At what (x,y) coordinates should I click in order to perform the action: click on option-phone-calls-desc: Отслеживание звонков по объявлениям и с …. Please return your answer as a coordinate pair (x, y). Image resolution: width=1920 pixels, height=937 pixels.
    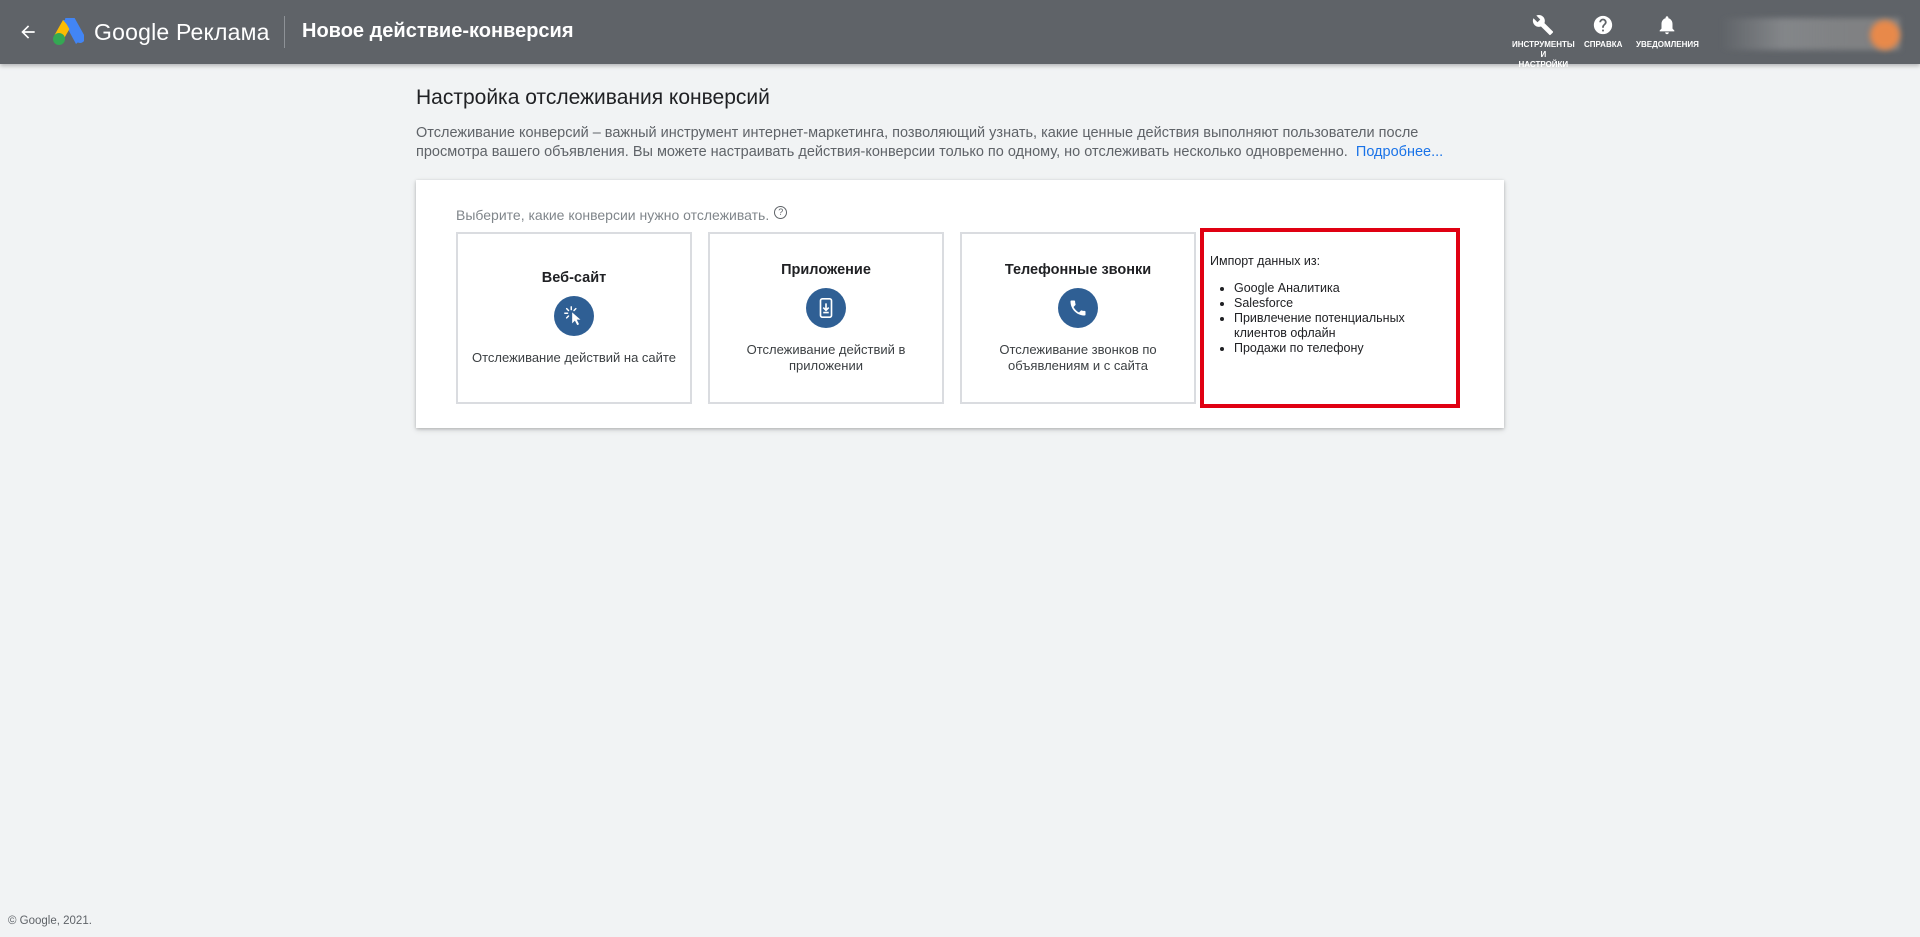
    Looking at the image, I should click on (1078, 357).